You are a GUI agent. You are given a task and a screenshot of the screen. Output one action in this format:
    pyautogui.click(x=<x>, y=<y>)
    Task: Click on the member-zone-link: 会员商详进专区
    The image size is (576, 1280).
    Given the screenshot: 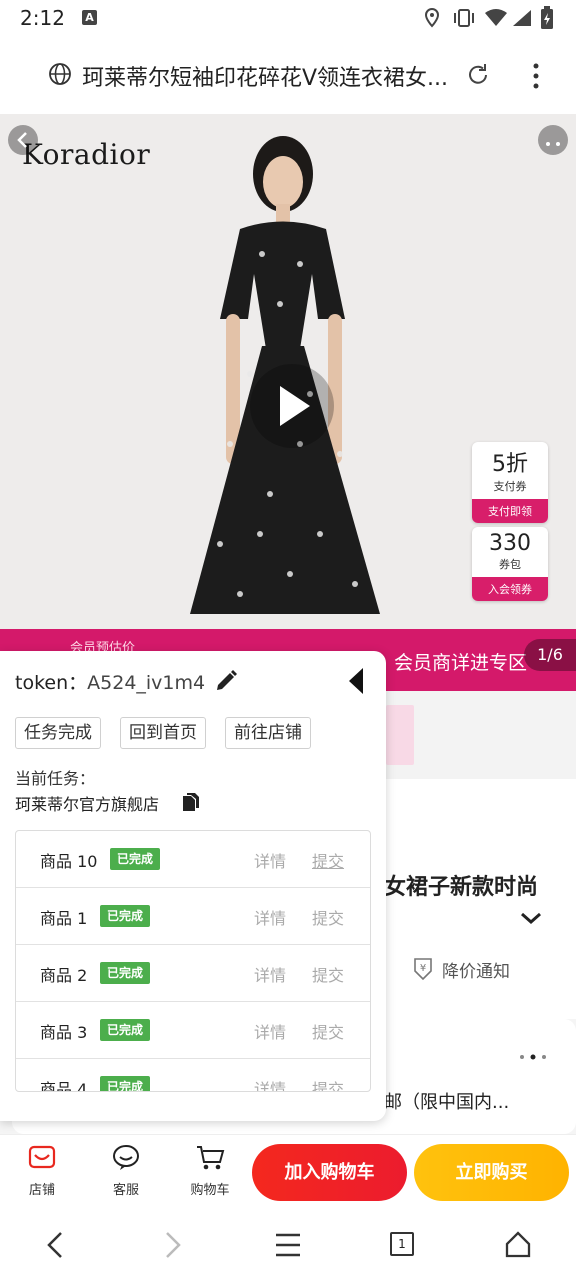 What is the action you would take?
    pyautogui.click(x=460, y=661)
    